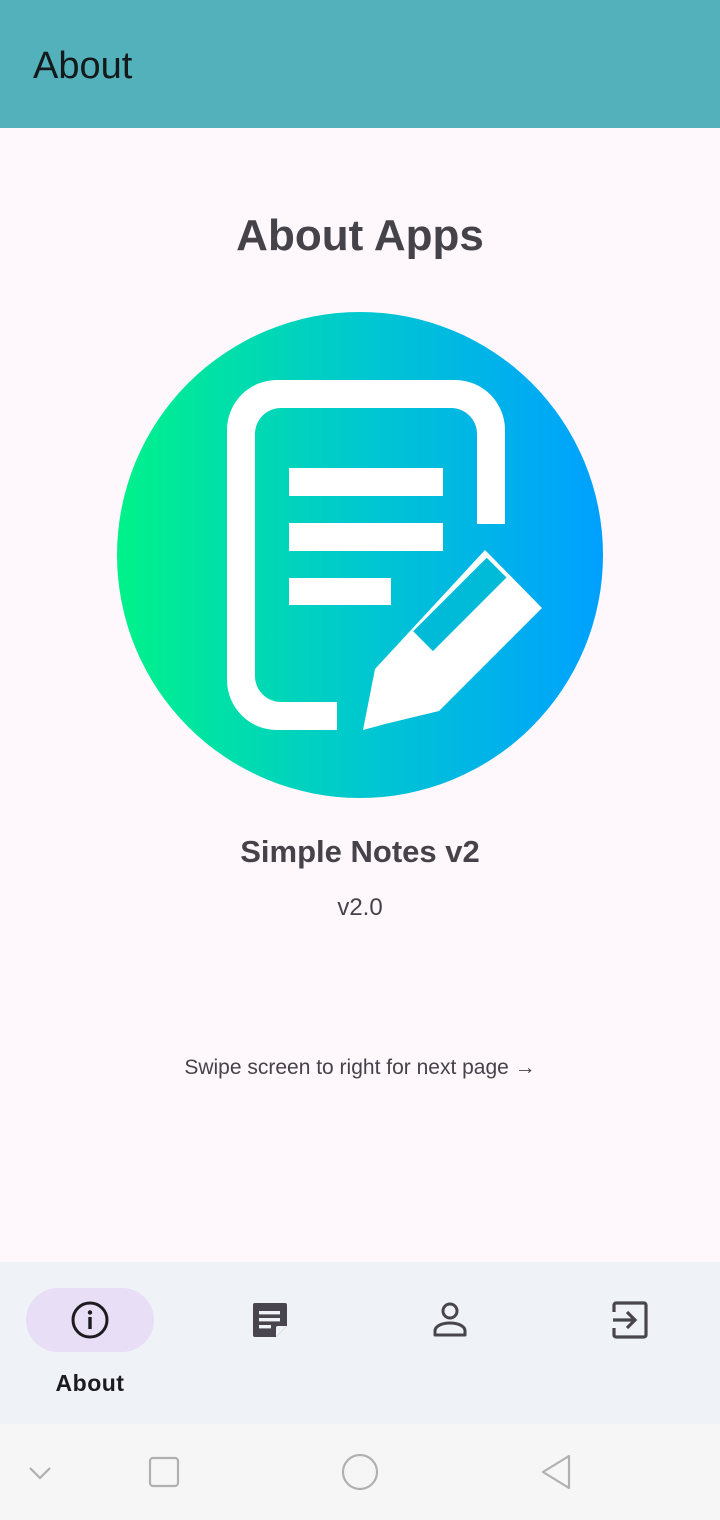  I want to click on bottom-navigation: About, so click(360, 1343).